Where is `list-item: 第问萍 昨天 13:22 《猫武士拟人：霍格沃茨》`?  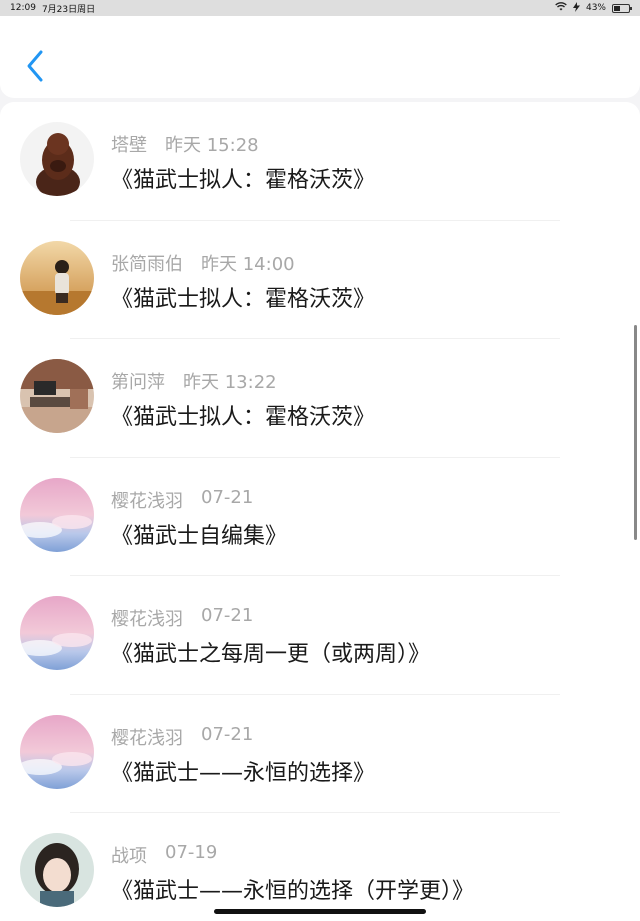
list-item: 第问萍 昨天 13:22 《猫武士拟人：霍格沃茨》 is located at coordinates (320, 398).